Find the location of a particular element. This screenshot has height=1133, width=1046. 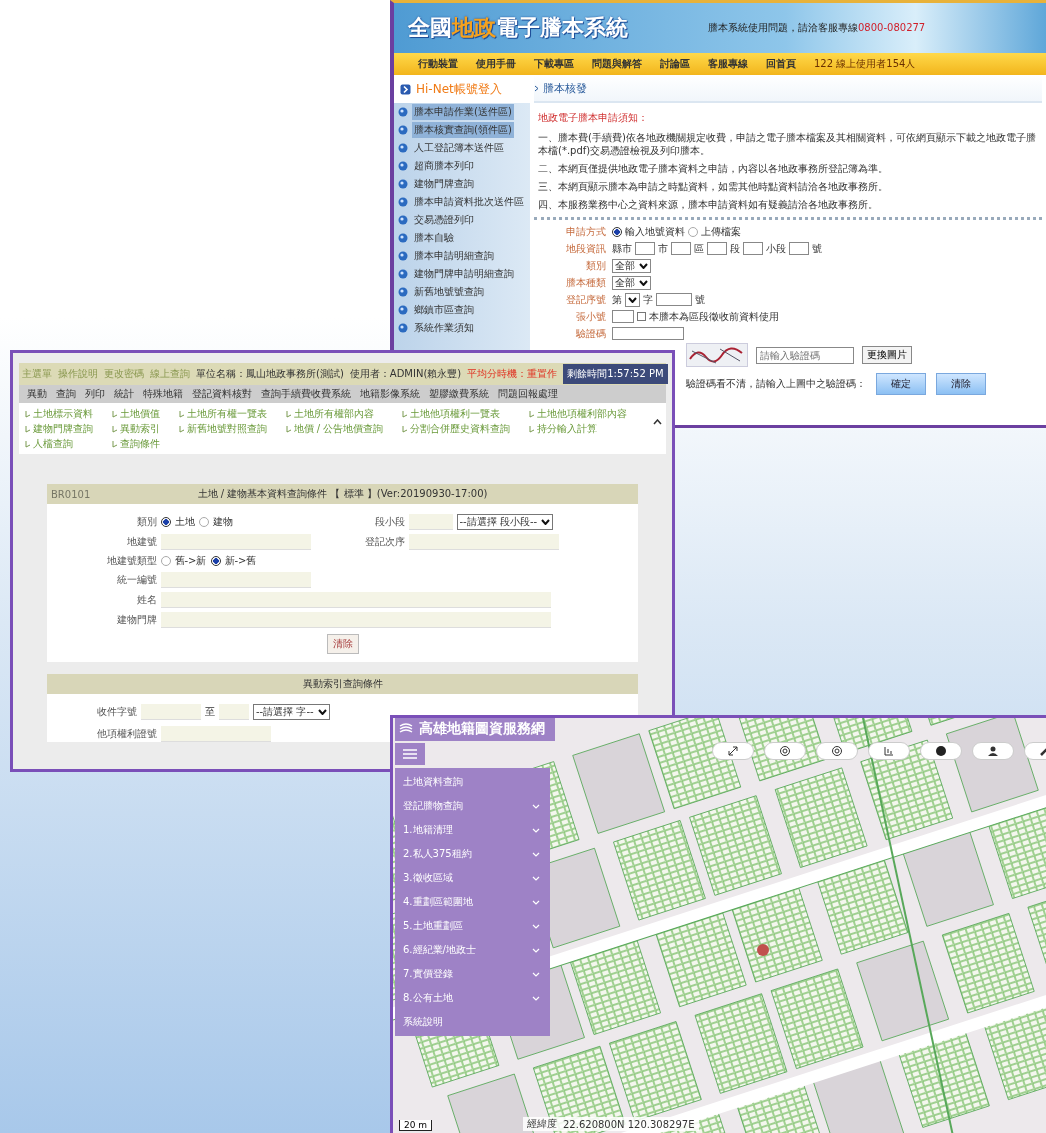

query-link: 新舊地號對照查詢 is located at coordinates (226, 428).